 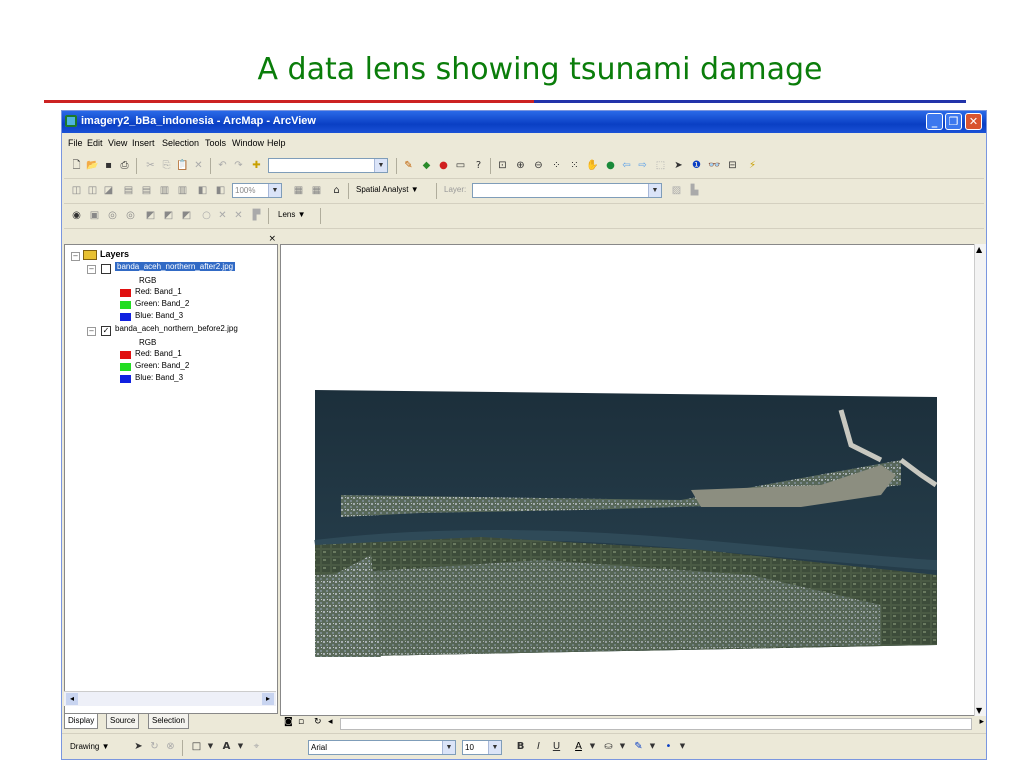 What do you see at coordinates (610, 165) in the screenshot?
I see `globe-icon: ●` at bounding box center [610, 165].